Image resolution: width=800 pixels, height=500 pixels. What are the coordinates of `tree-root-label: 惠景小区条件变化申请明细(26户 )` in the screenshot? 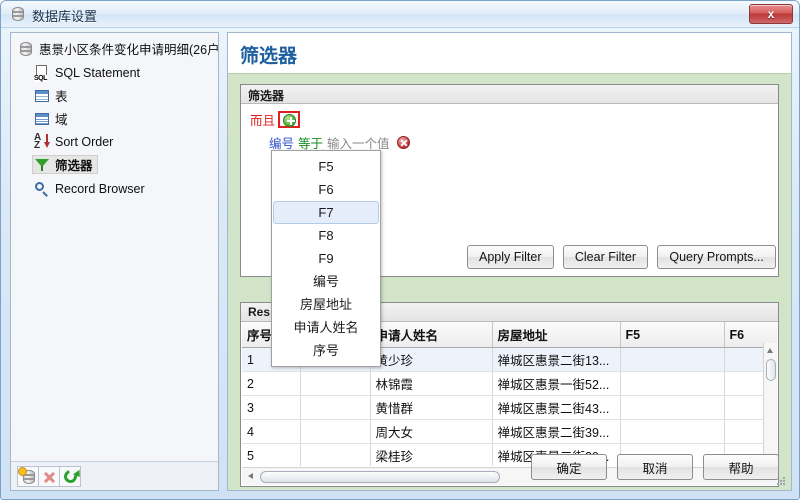 It's located at (128, 50).